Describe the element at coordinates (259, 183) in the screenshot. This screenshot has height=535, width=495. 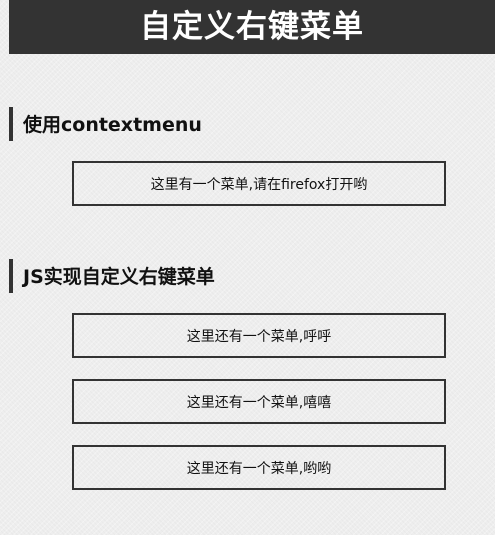
I see `context-menu-area-firefox: 这里有一个菜单,请在firefox打开哟` at that location.